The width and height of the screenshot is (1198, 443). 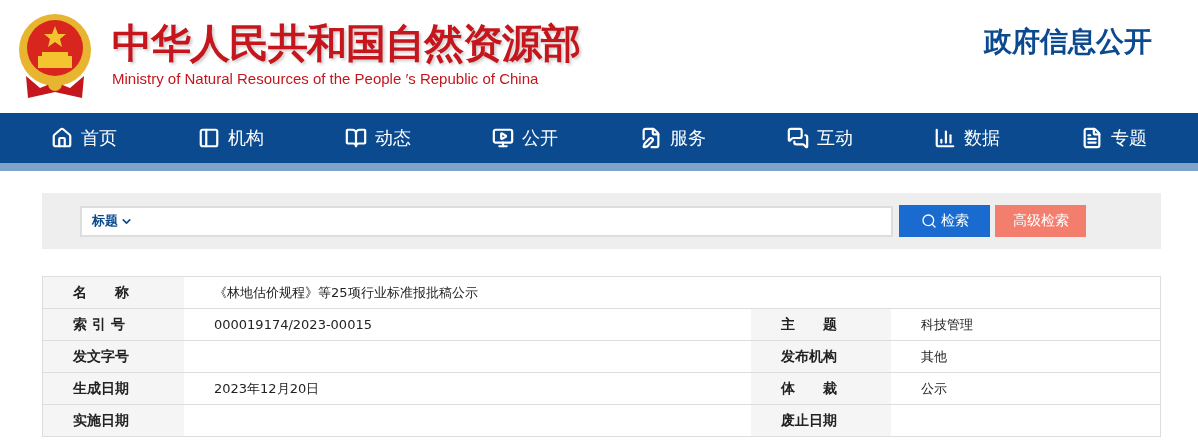 What do you see at coordinates (378, 138) in the screenshot?
I see `nav-item: 动态` at bounding box center [378, 138].